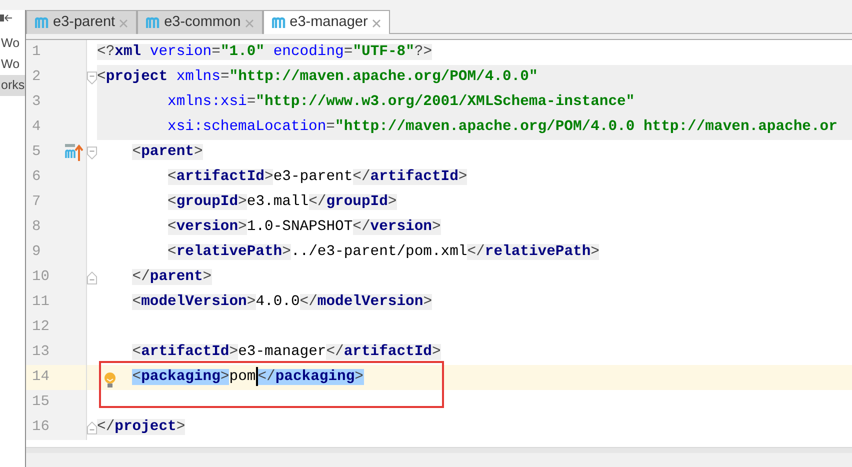 The width and height of the screenshot is (852, 467). What do you see at coordinates (73, 152) in the screenshot?
I see `override-marker-icon` at bounding box center [73, 152].